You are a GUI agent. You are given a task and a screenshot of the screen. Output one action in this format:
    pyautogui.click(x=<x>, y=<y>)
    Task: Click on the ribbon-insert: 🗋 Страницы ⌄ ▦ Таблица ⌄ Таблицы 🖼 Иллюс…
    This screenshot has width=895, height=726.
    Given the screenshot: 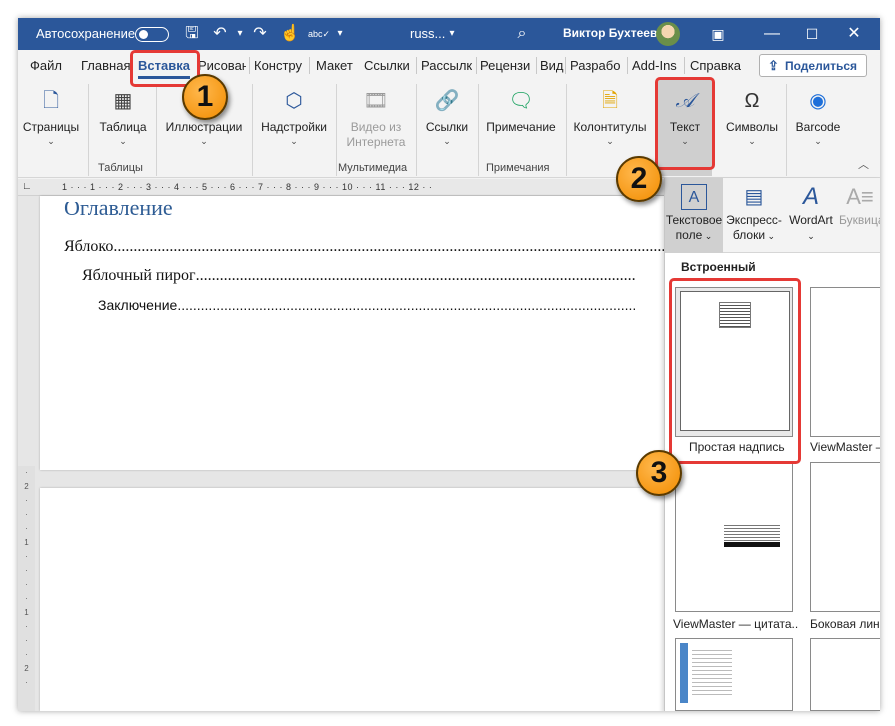 What is the action you would take?
    pyautogui.click(x=449, y=129)
    